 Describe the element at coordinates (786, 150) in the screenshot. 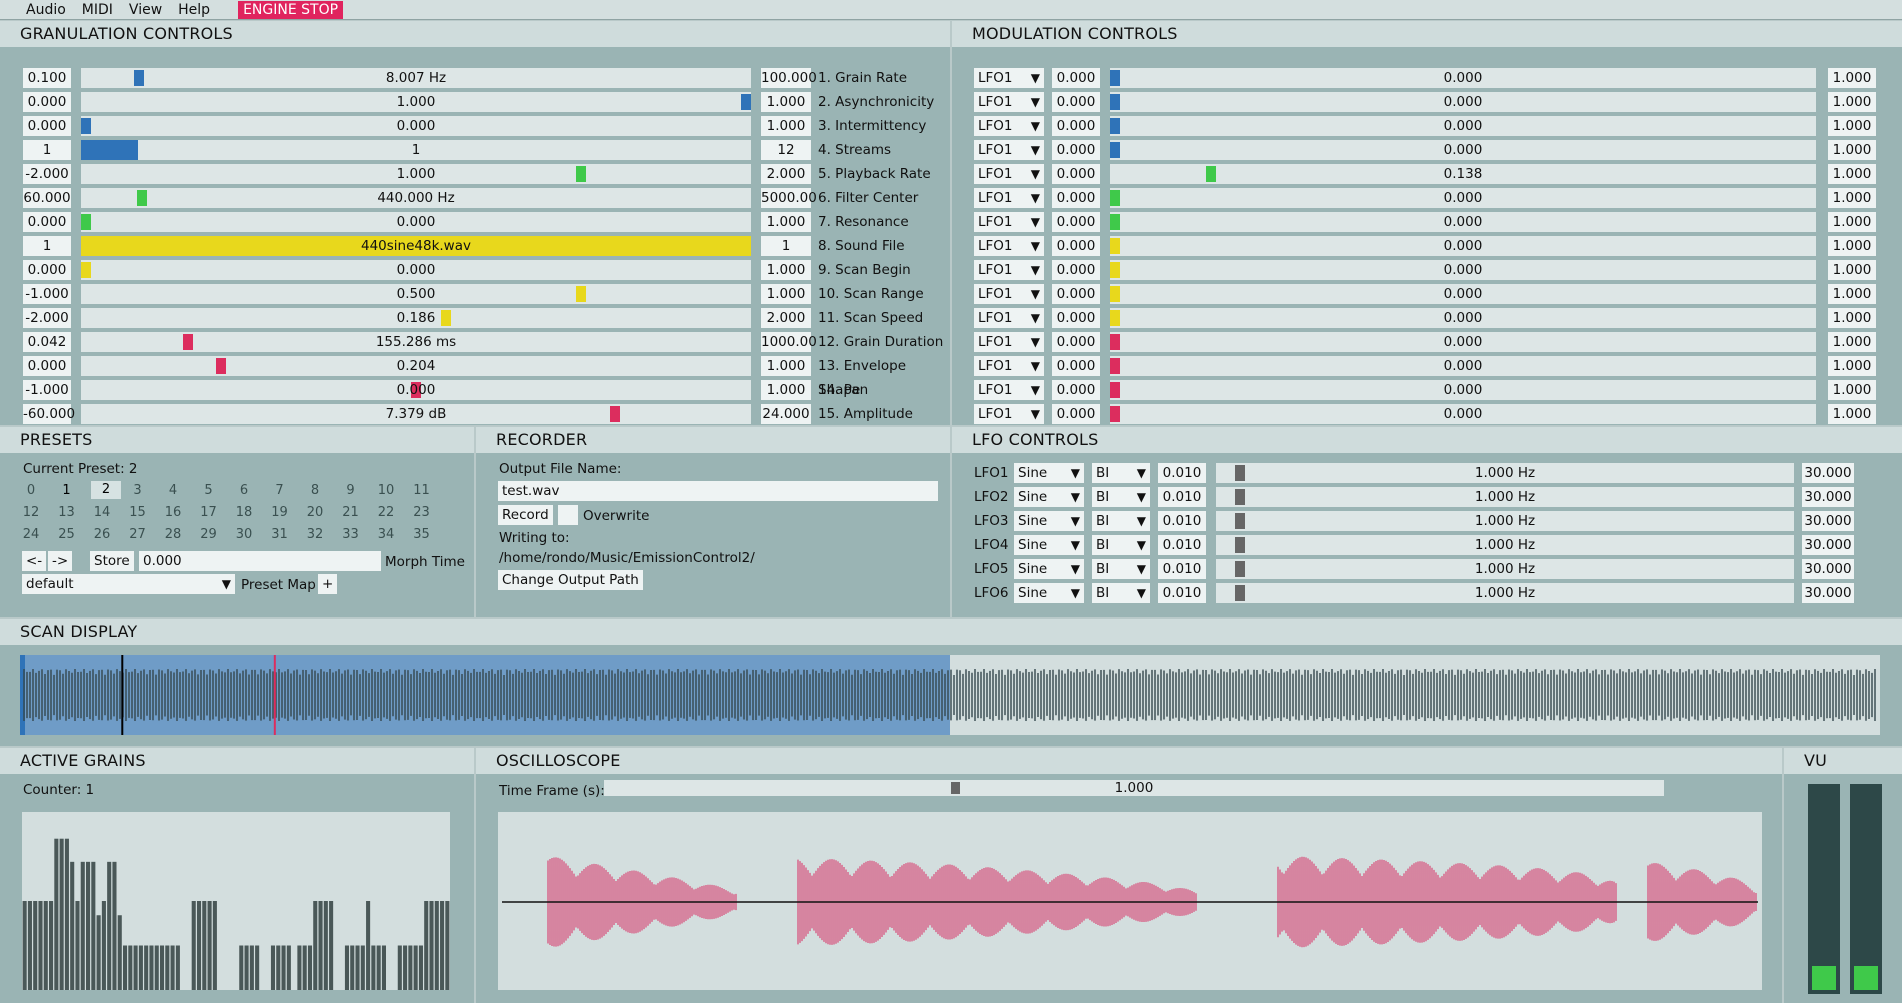

I see `param-max-input: 12` at that location.